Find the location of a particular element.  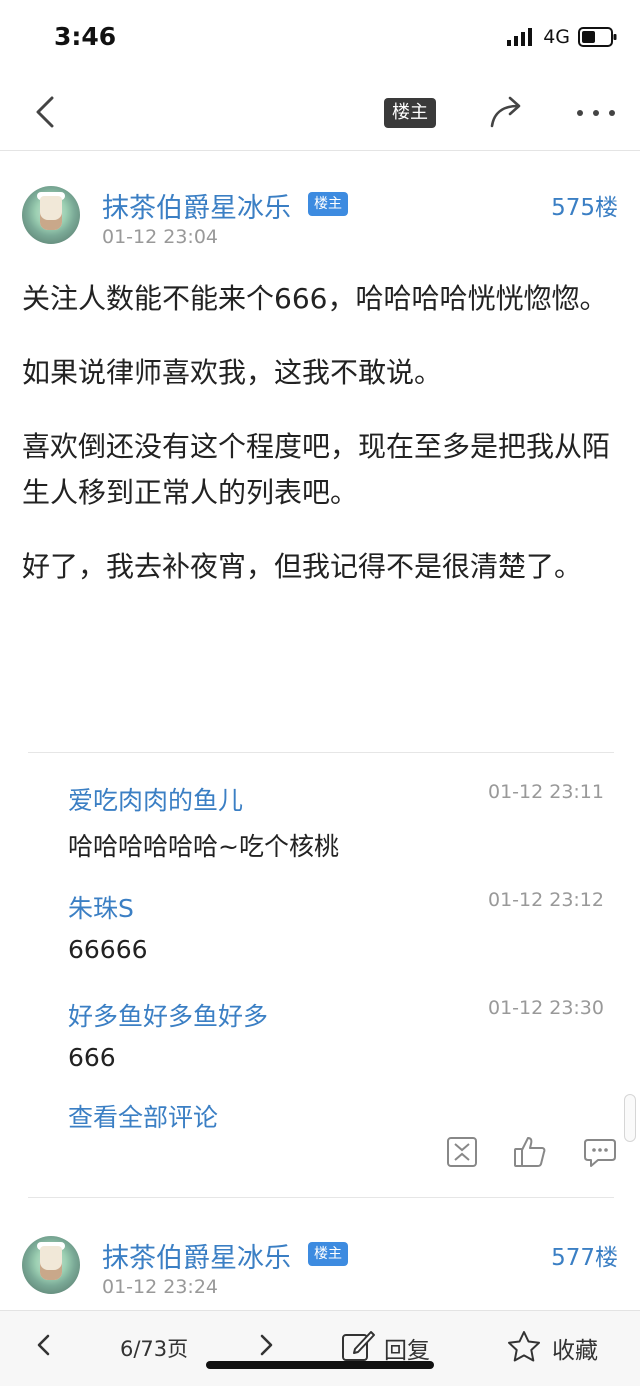

signal-icon is located at coordinates (520, 37).